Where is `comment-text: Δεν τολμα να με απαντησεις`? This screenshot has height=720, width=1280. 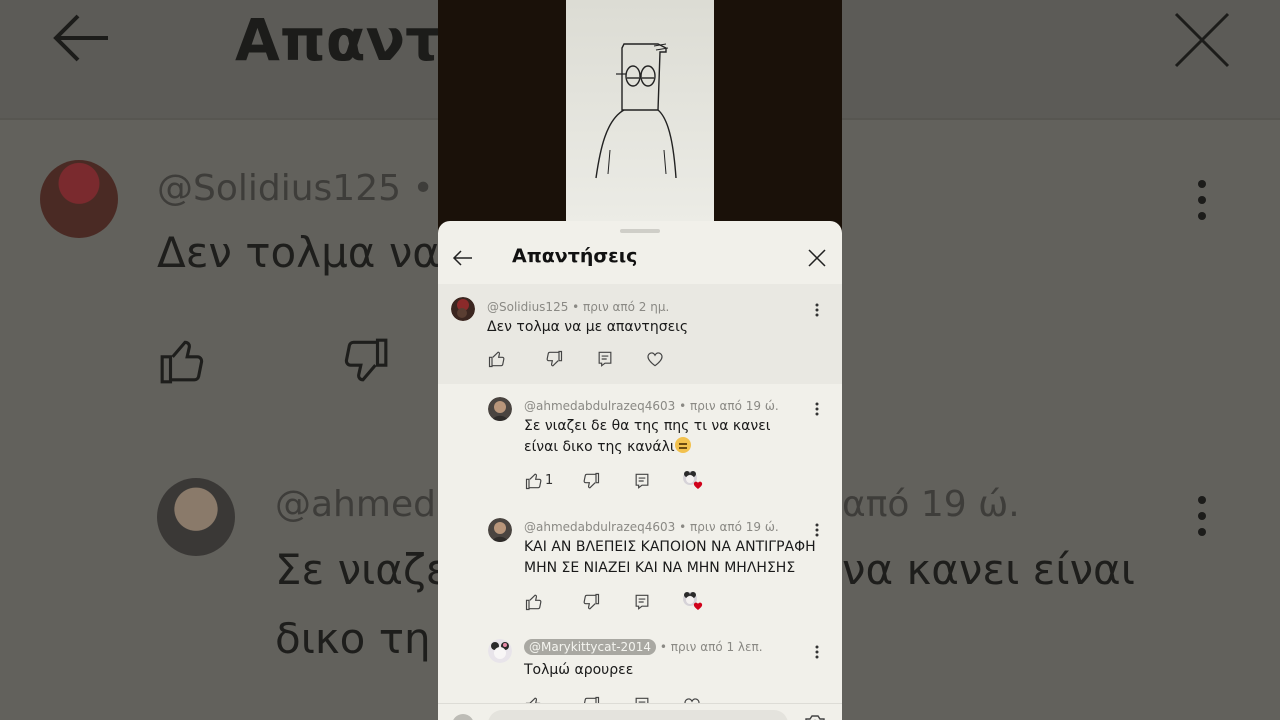 comment-text: Δεν τολμα να με απαντησεις is located at coordinates (588, 327).